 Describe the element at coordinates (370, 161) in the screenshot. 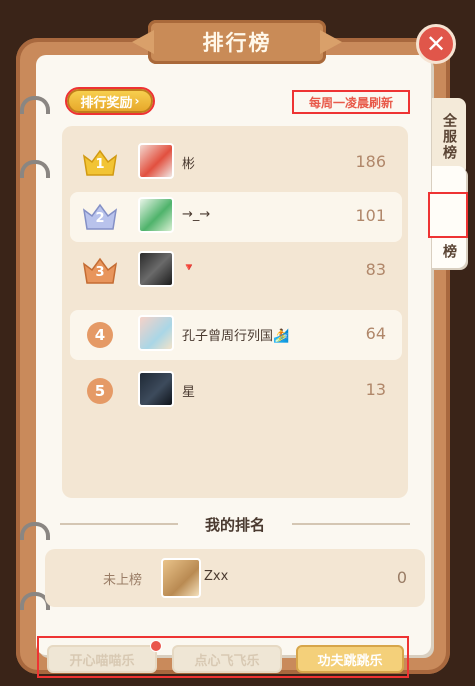

I see `player-score: 186` at that location.